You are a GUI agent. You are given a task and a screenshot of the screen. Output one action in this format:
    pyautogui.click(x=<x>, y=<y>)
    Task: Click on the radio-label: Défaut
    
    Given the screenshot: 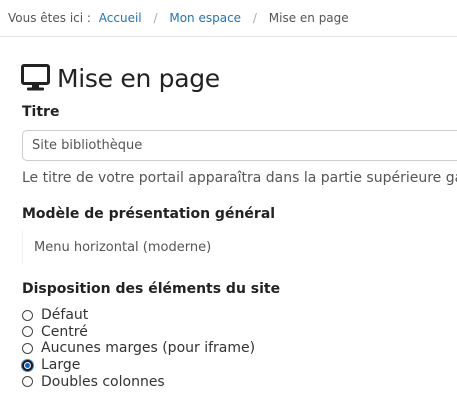 What is the action you would take?
    pyautogui.click(x=65, y=315)
    